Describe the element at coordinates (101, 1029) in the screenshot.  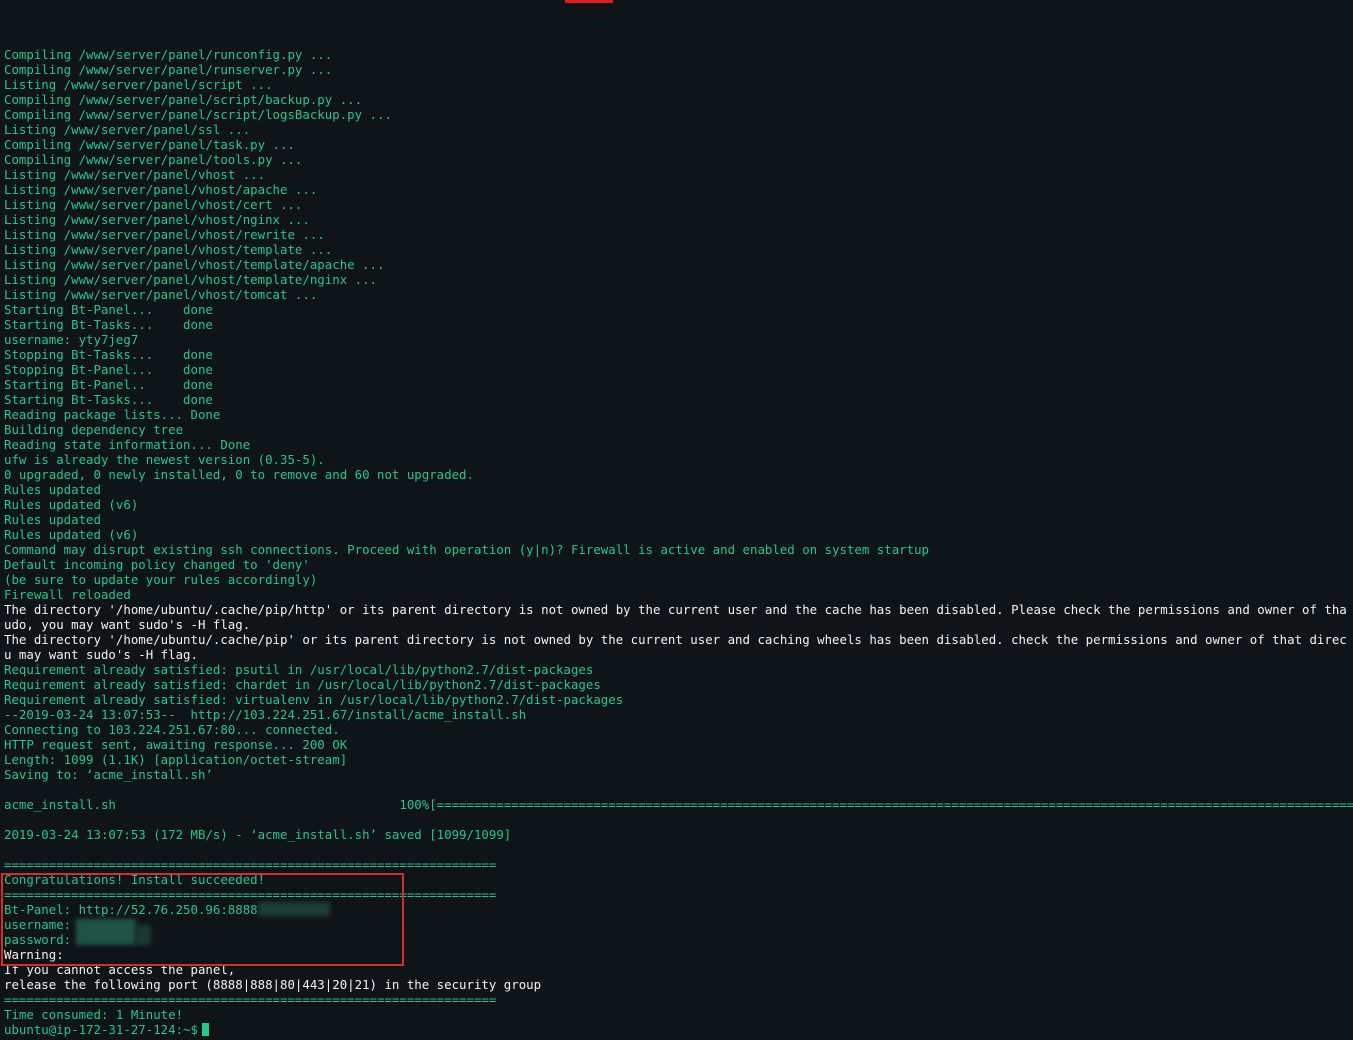
I see `shell-prompt: ubuntu@ip-172-31-27-124:~$` at that location.